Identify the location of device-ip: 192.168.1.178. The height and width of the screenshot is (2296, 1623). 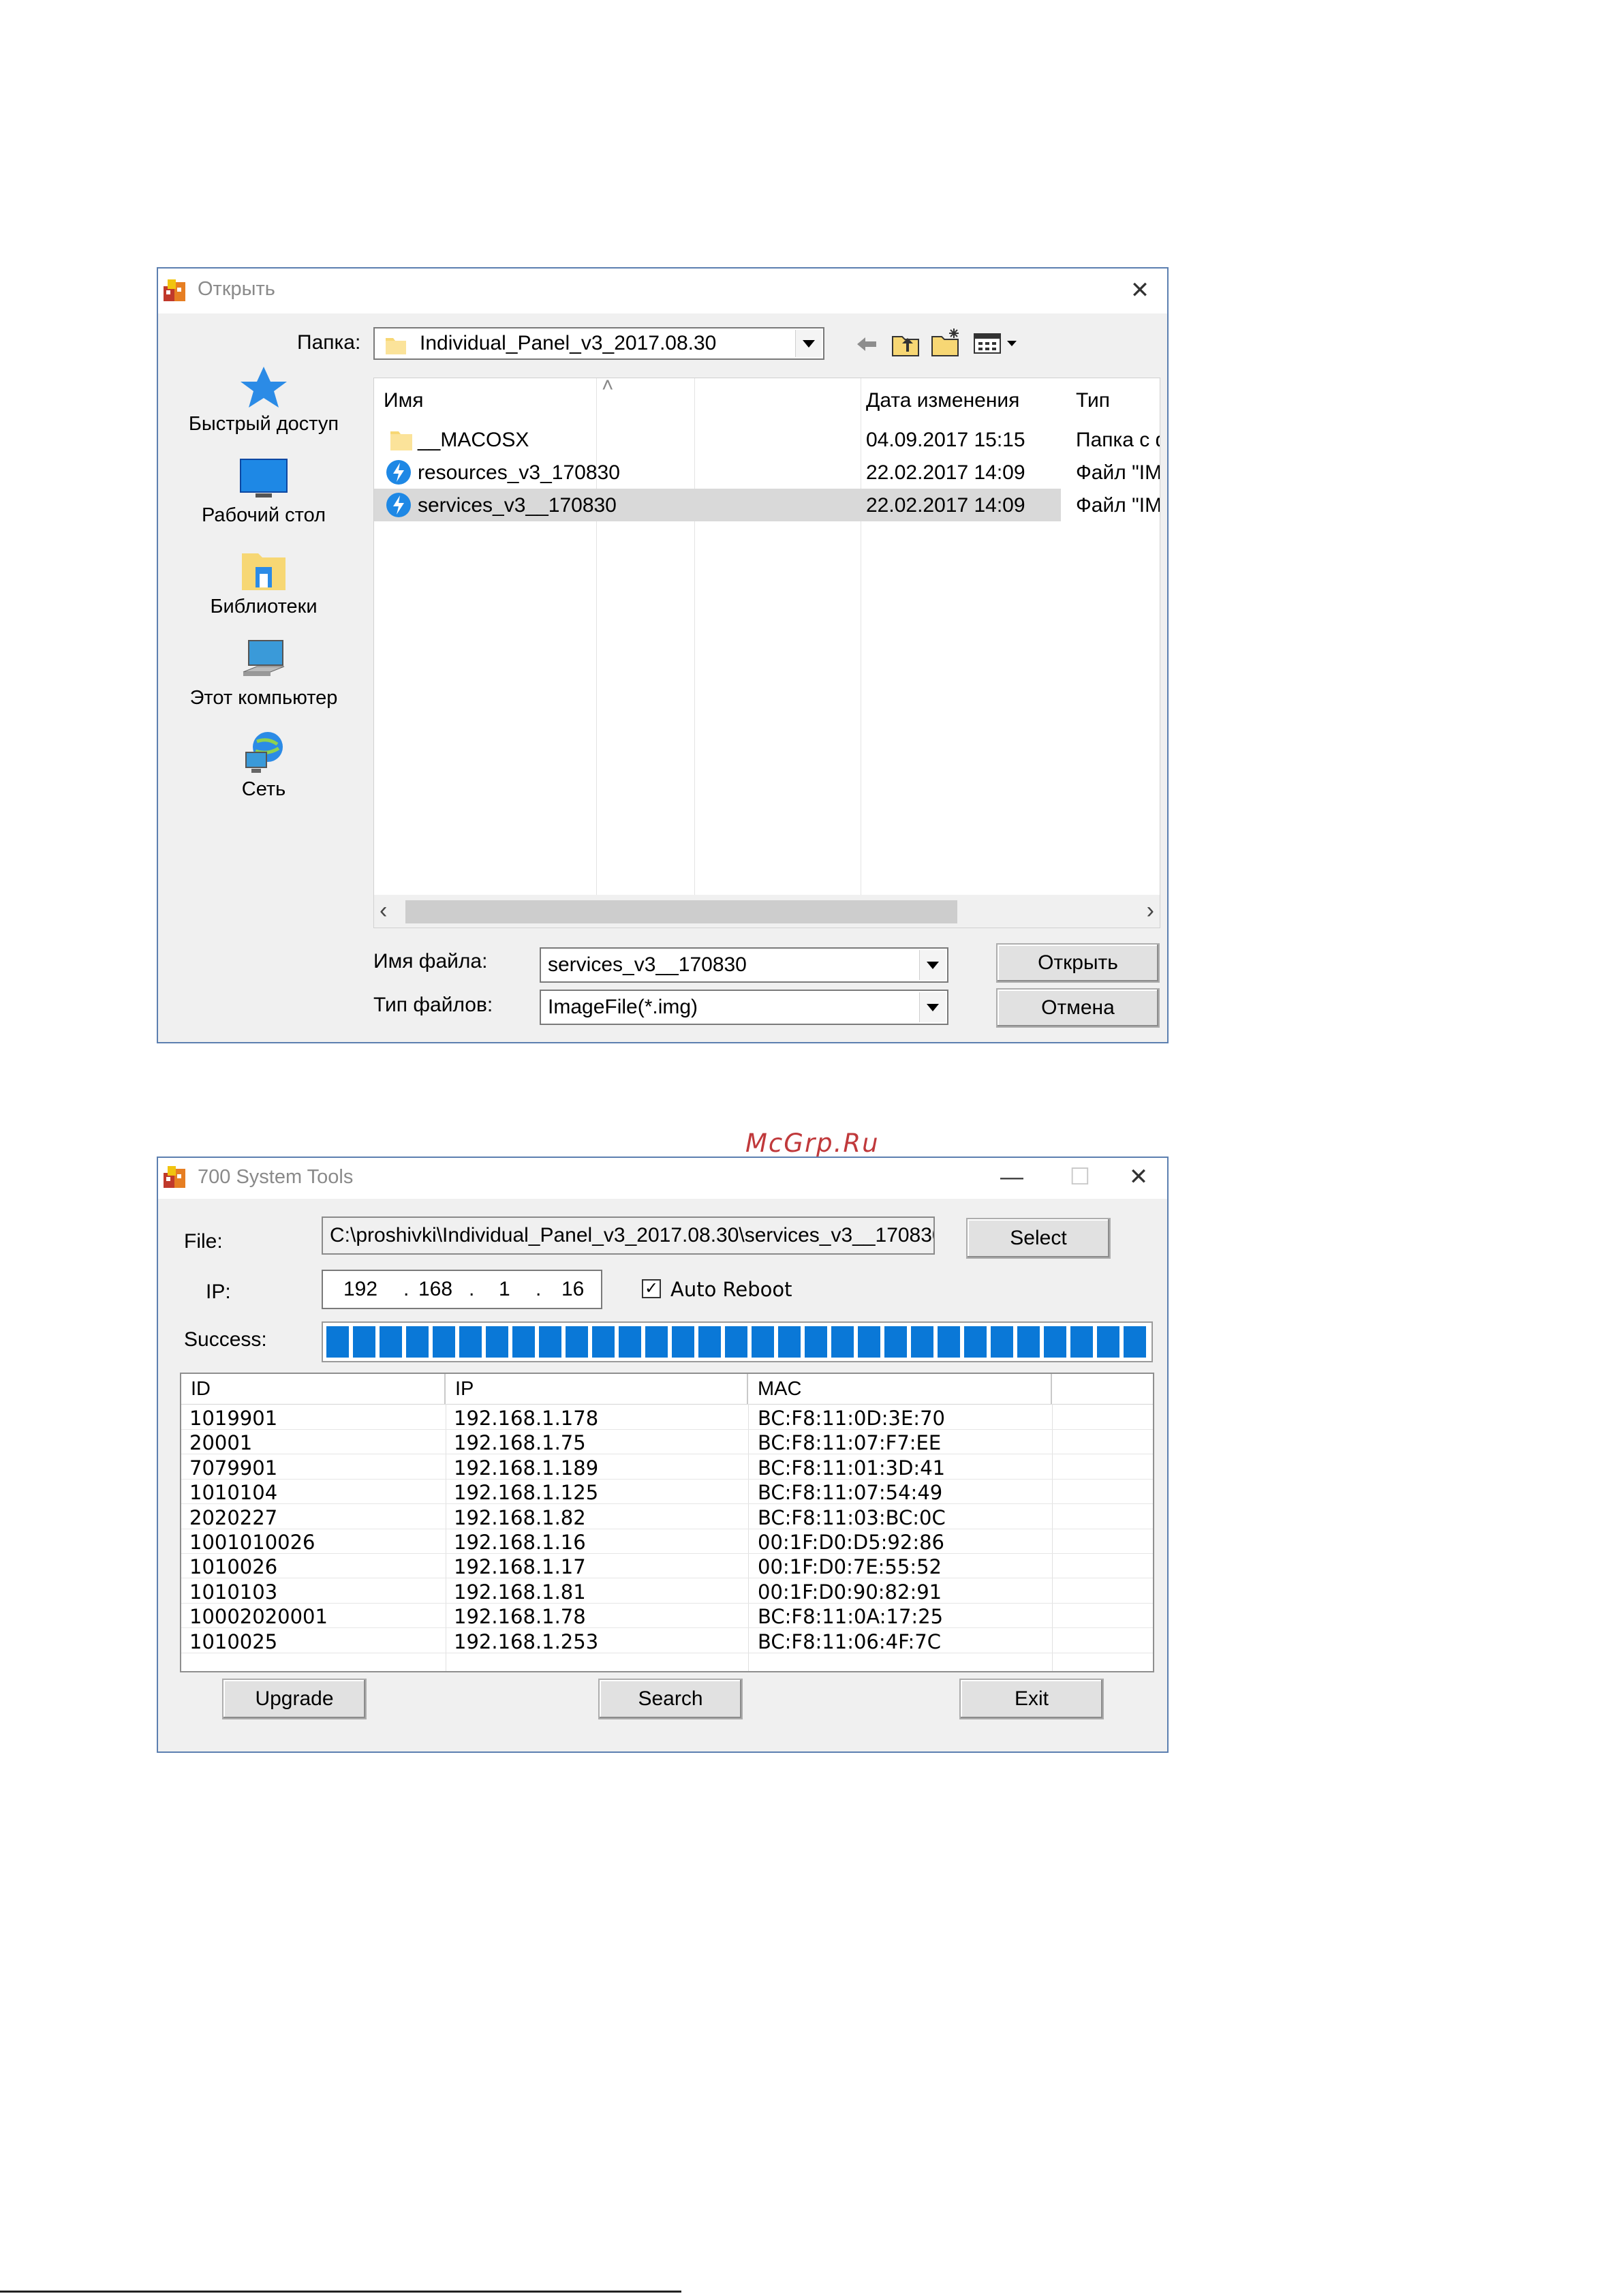
(526, 1419).